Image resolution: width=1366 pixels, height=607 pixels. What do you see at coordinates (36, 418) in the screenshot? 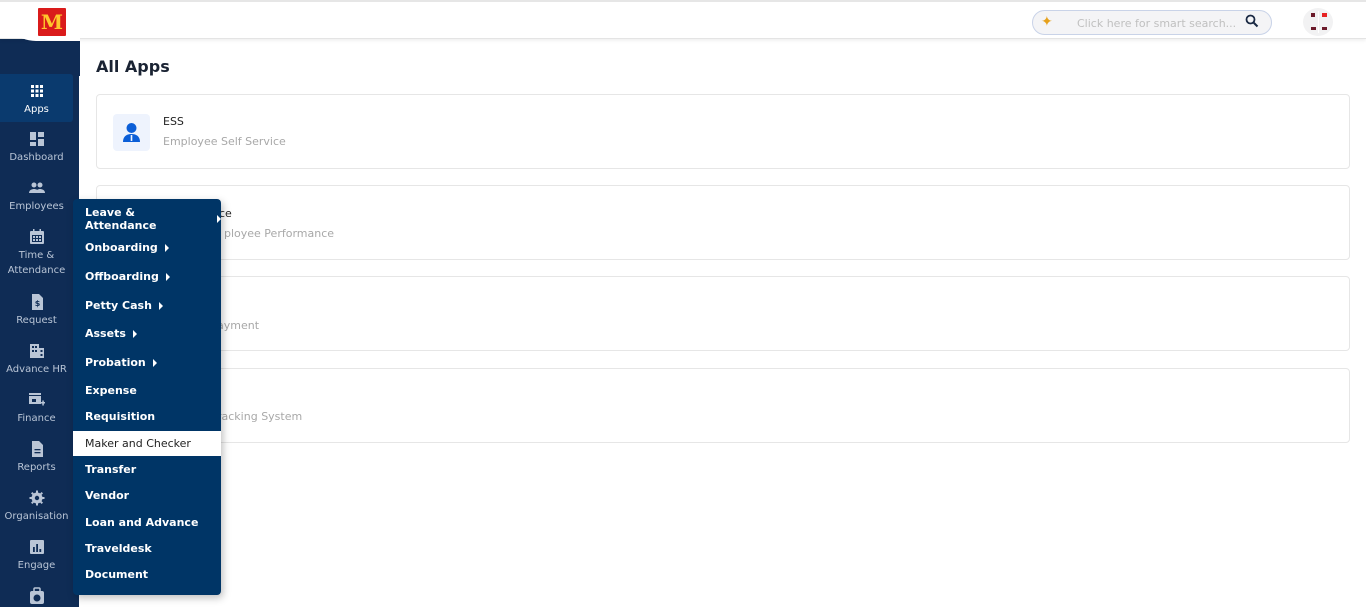
I see `sidebar-label: Finance` at bounding box center [36, 418].